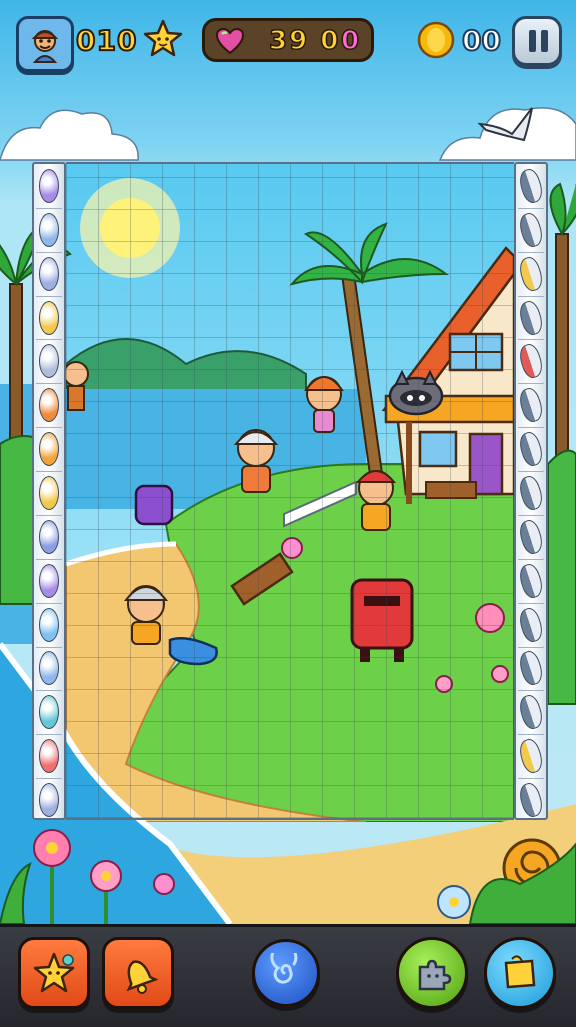 This screenshot has height=1027, width=576. I want to click on cloud-left, so click(69, 135).